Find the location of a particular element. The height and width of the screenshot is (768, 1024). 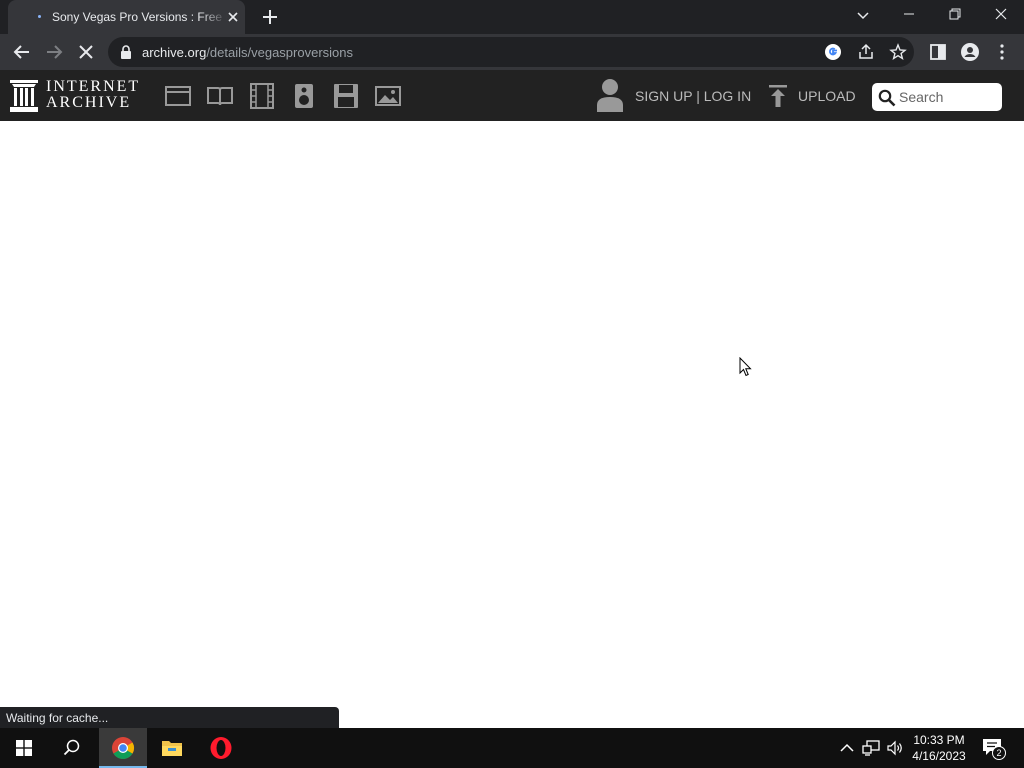

wordmark-line1: INTERNET is located at coordinates (93, 86).